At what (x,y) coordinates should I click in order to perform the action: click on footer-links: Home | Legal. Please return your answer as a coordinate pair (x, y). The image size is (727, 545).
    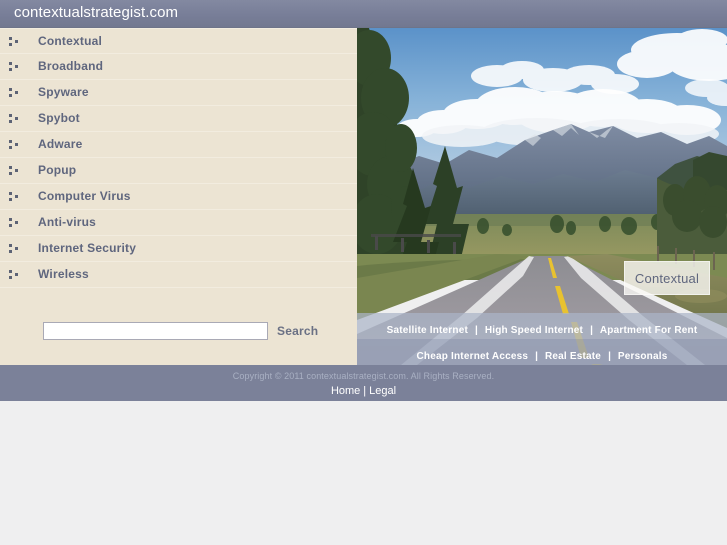
    Looking at the image, I should click on (363, 391).